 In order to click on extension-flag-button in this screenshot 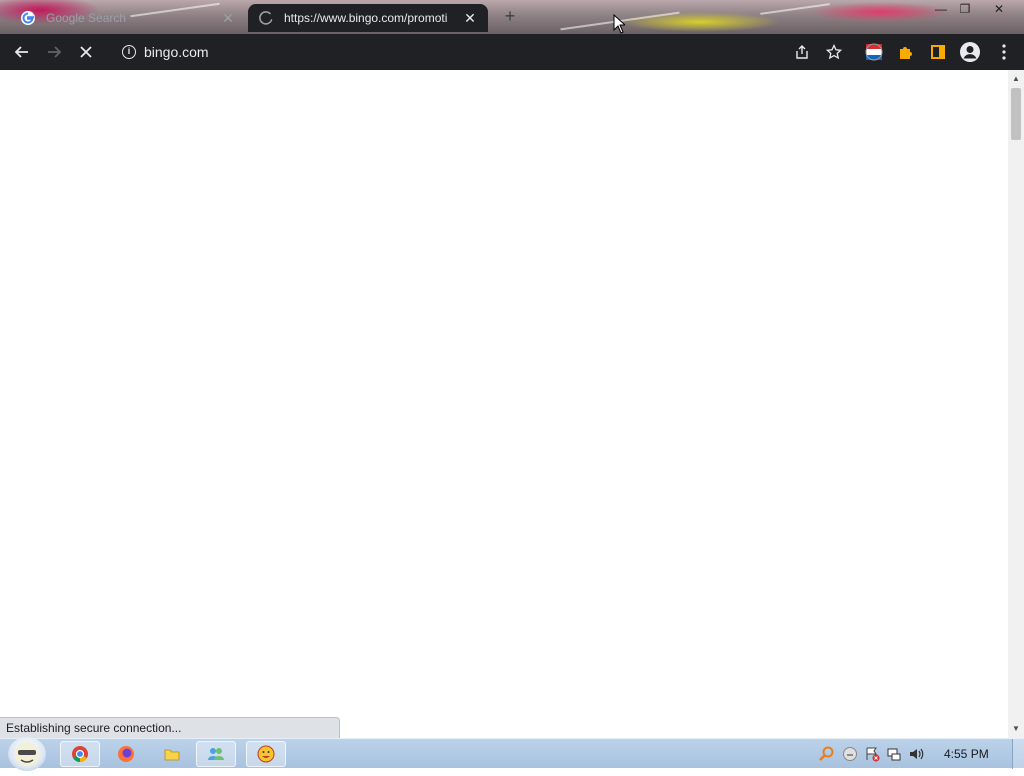, I will do `click(874, 52)`.